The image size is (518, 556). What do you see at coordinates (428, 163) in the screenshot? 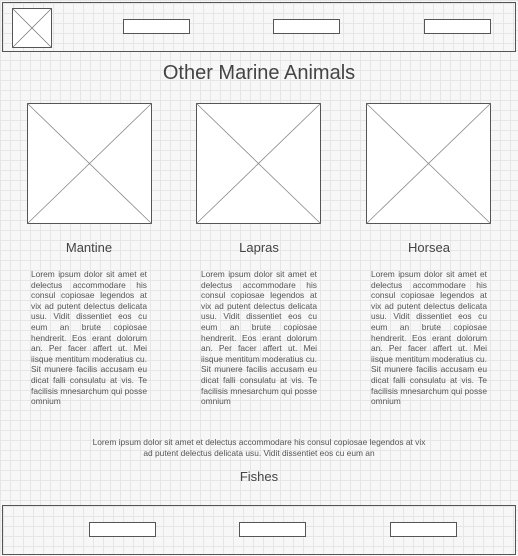
I see `card-image-horsea` at bounding box center [428, 163].